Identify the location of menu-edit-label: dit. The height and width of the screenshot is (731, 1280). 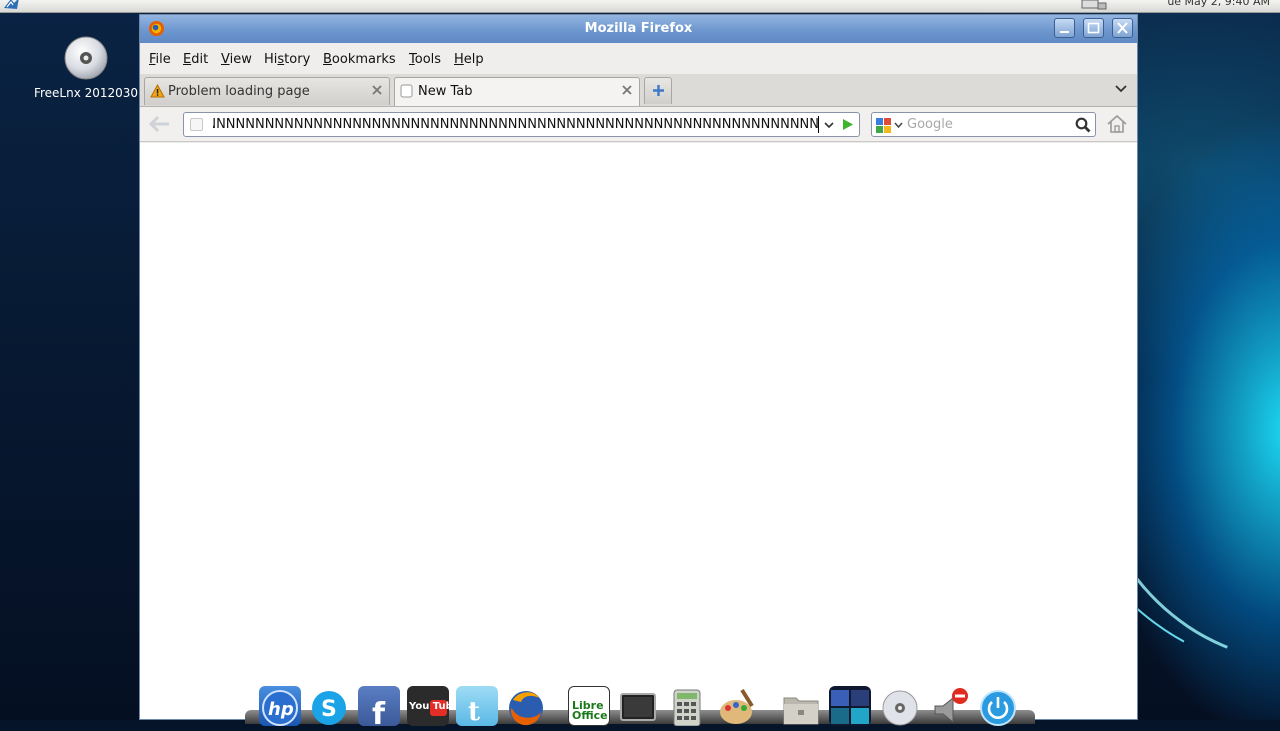
(200, 59).